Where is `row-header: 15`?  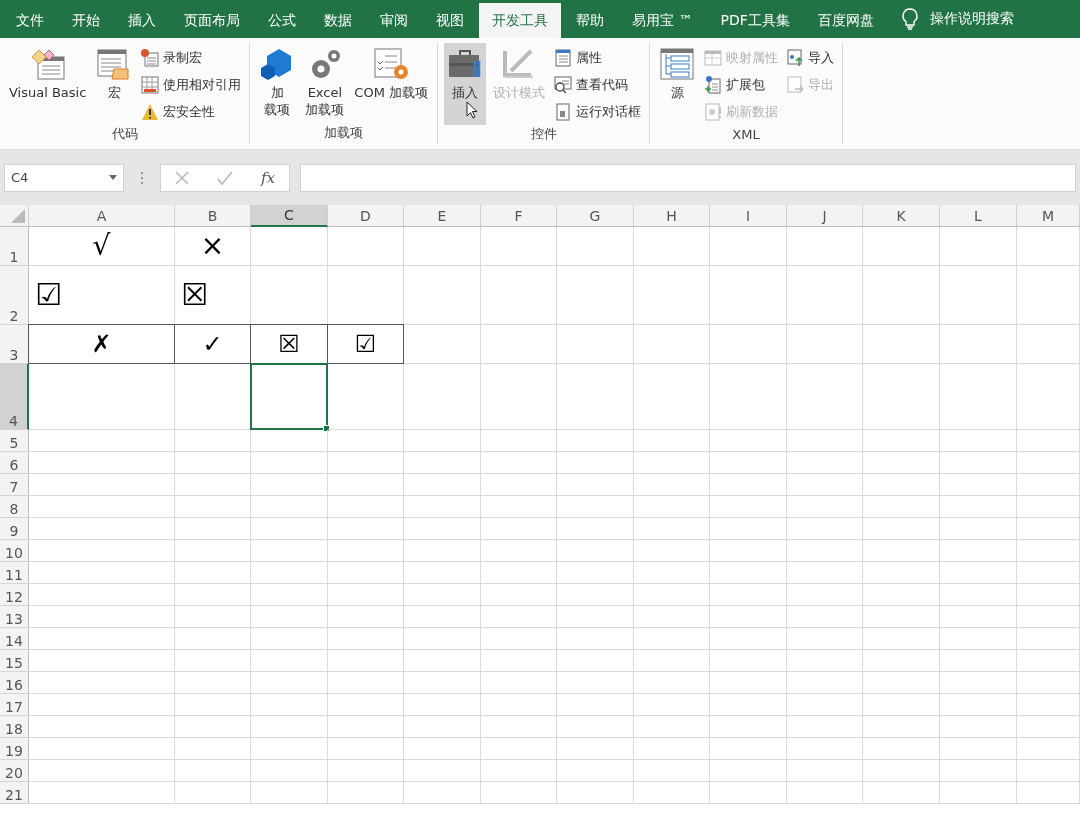
row-header: 15 is located at coordinates (14, 661).